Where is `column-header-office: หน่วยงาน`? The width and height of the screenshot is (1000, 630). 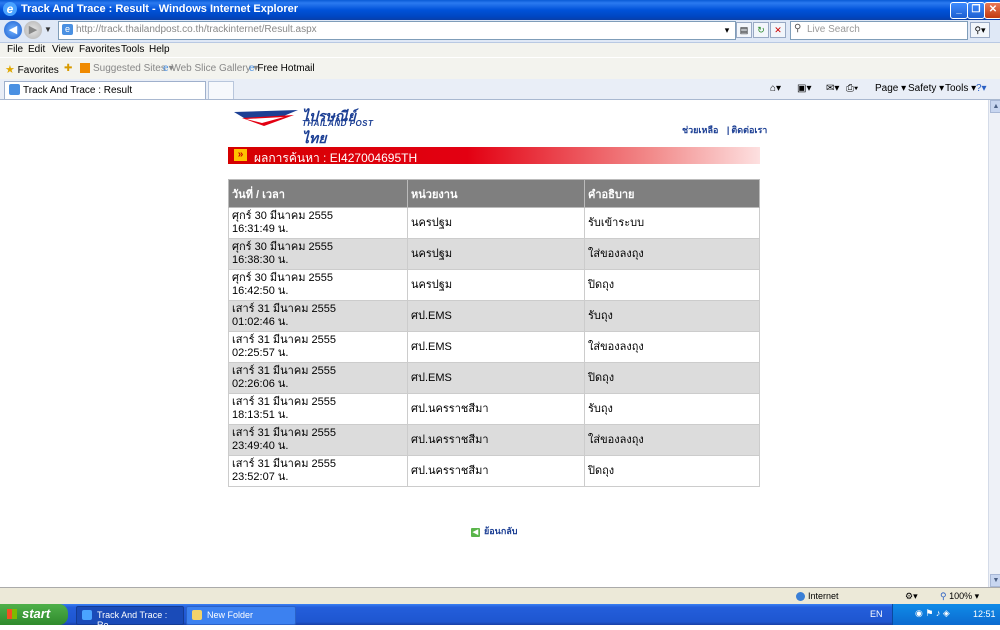
column-header-office: หน่วยงาน is located at coordinates (496, 193).